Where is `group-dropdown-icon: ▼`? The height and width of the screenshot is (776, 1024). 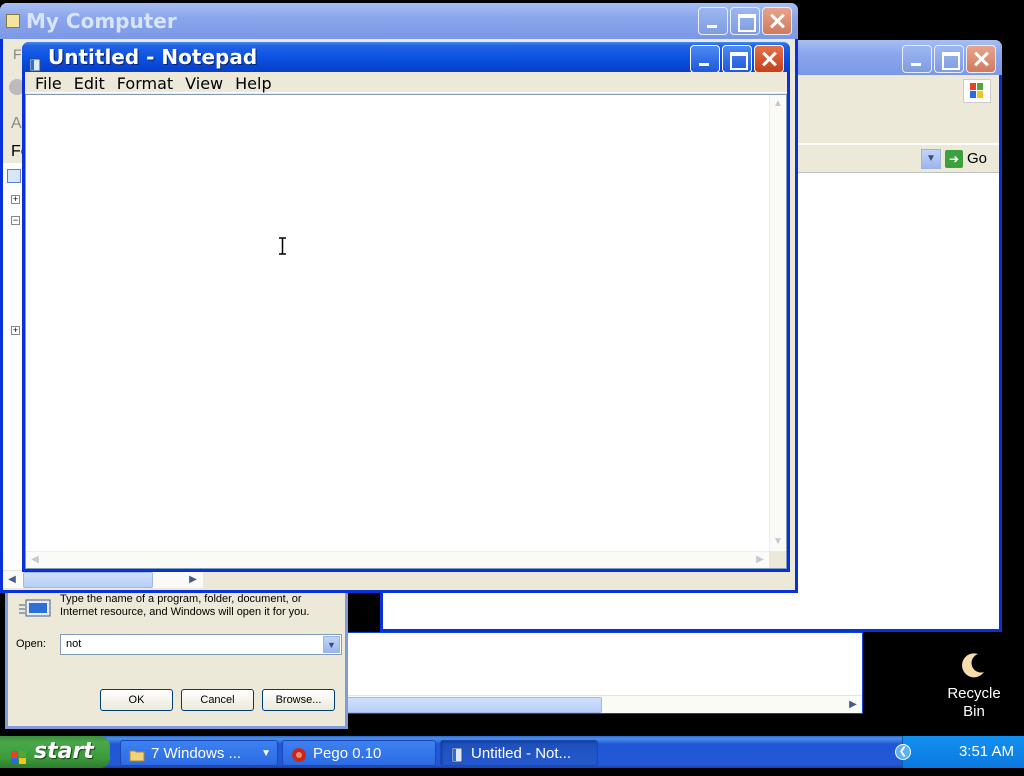 group-dropdown-icon: ▼ is located at coordinates (266, 753).